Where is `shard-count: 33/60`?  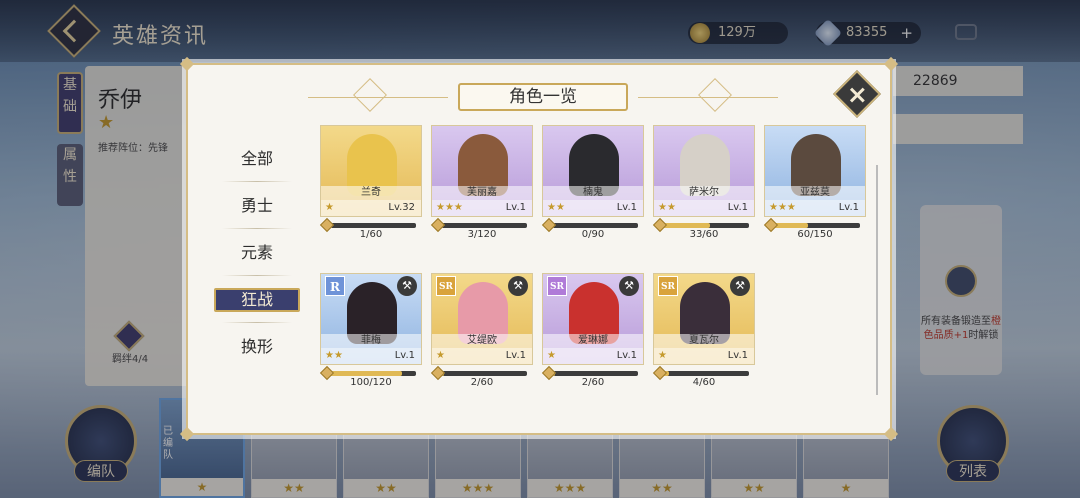 shard-count: 33/60 is located at coordinates (704, 234).